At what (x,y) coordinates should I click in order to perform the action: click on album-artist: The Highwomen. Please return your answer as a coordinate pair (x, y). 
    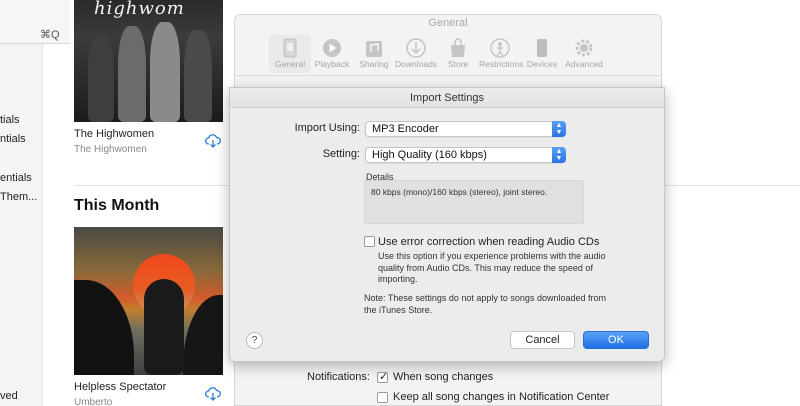
    Looking at the image, I should click on (110, 149).